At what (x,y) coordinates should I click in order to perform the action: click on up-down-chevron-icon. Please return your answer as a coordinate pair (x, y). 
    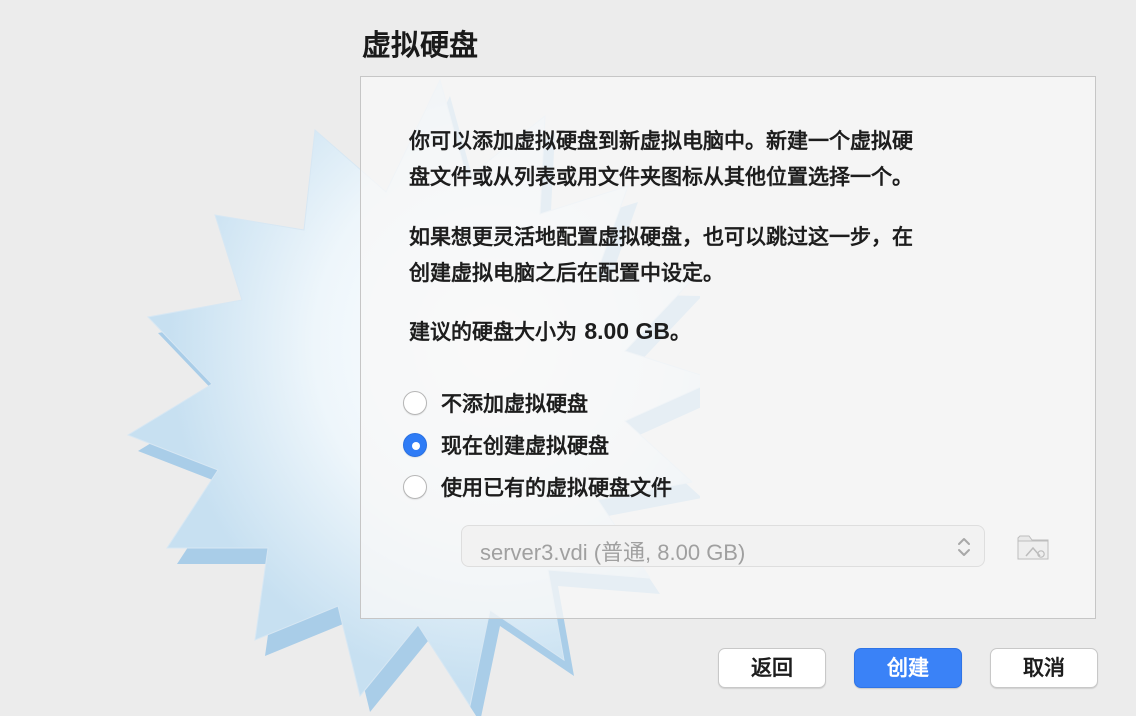
    Looking at the image, I should click on (964, 547).